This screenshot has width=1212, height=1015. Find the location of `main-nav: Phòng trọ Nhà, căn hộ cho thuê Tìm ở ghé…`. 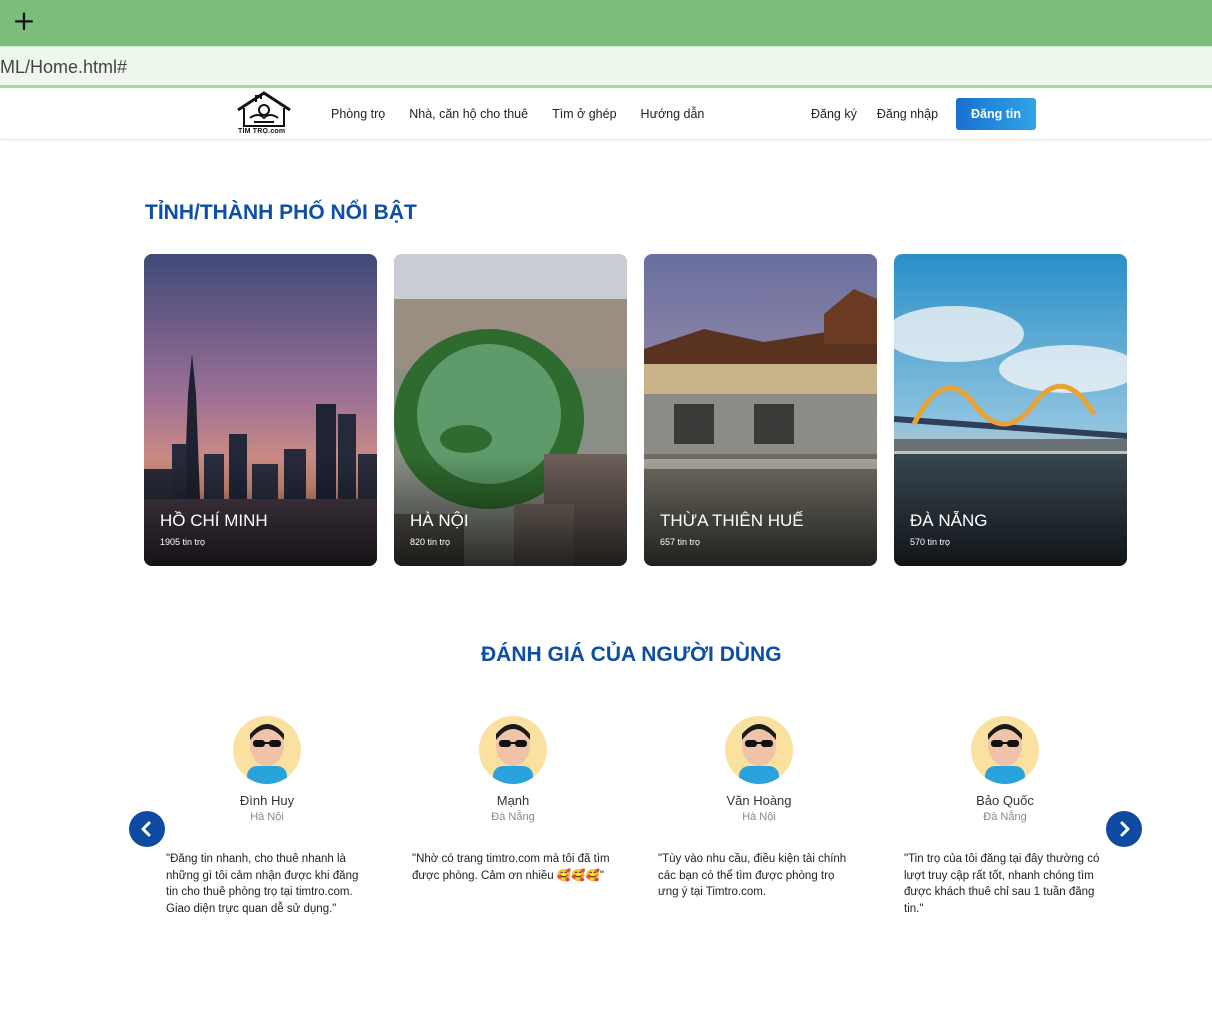

main-nav: Phòng trọ Nhà, căn hộ cho thuê Tìm ở ghé… is located at coordinates (529, 114).